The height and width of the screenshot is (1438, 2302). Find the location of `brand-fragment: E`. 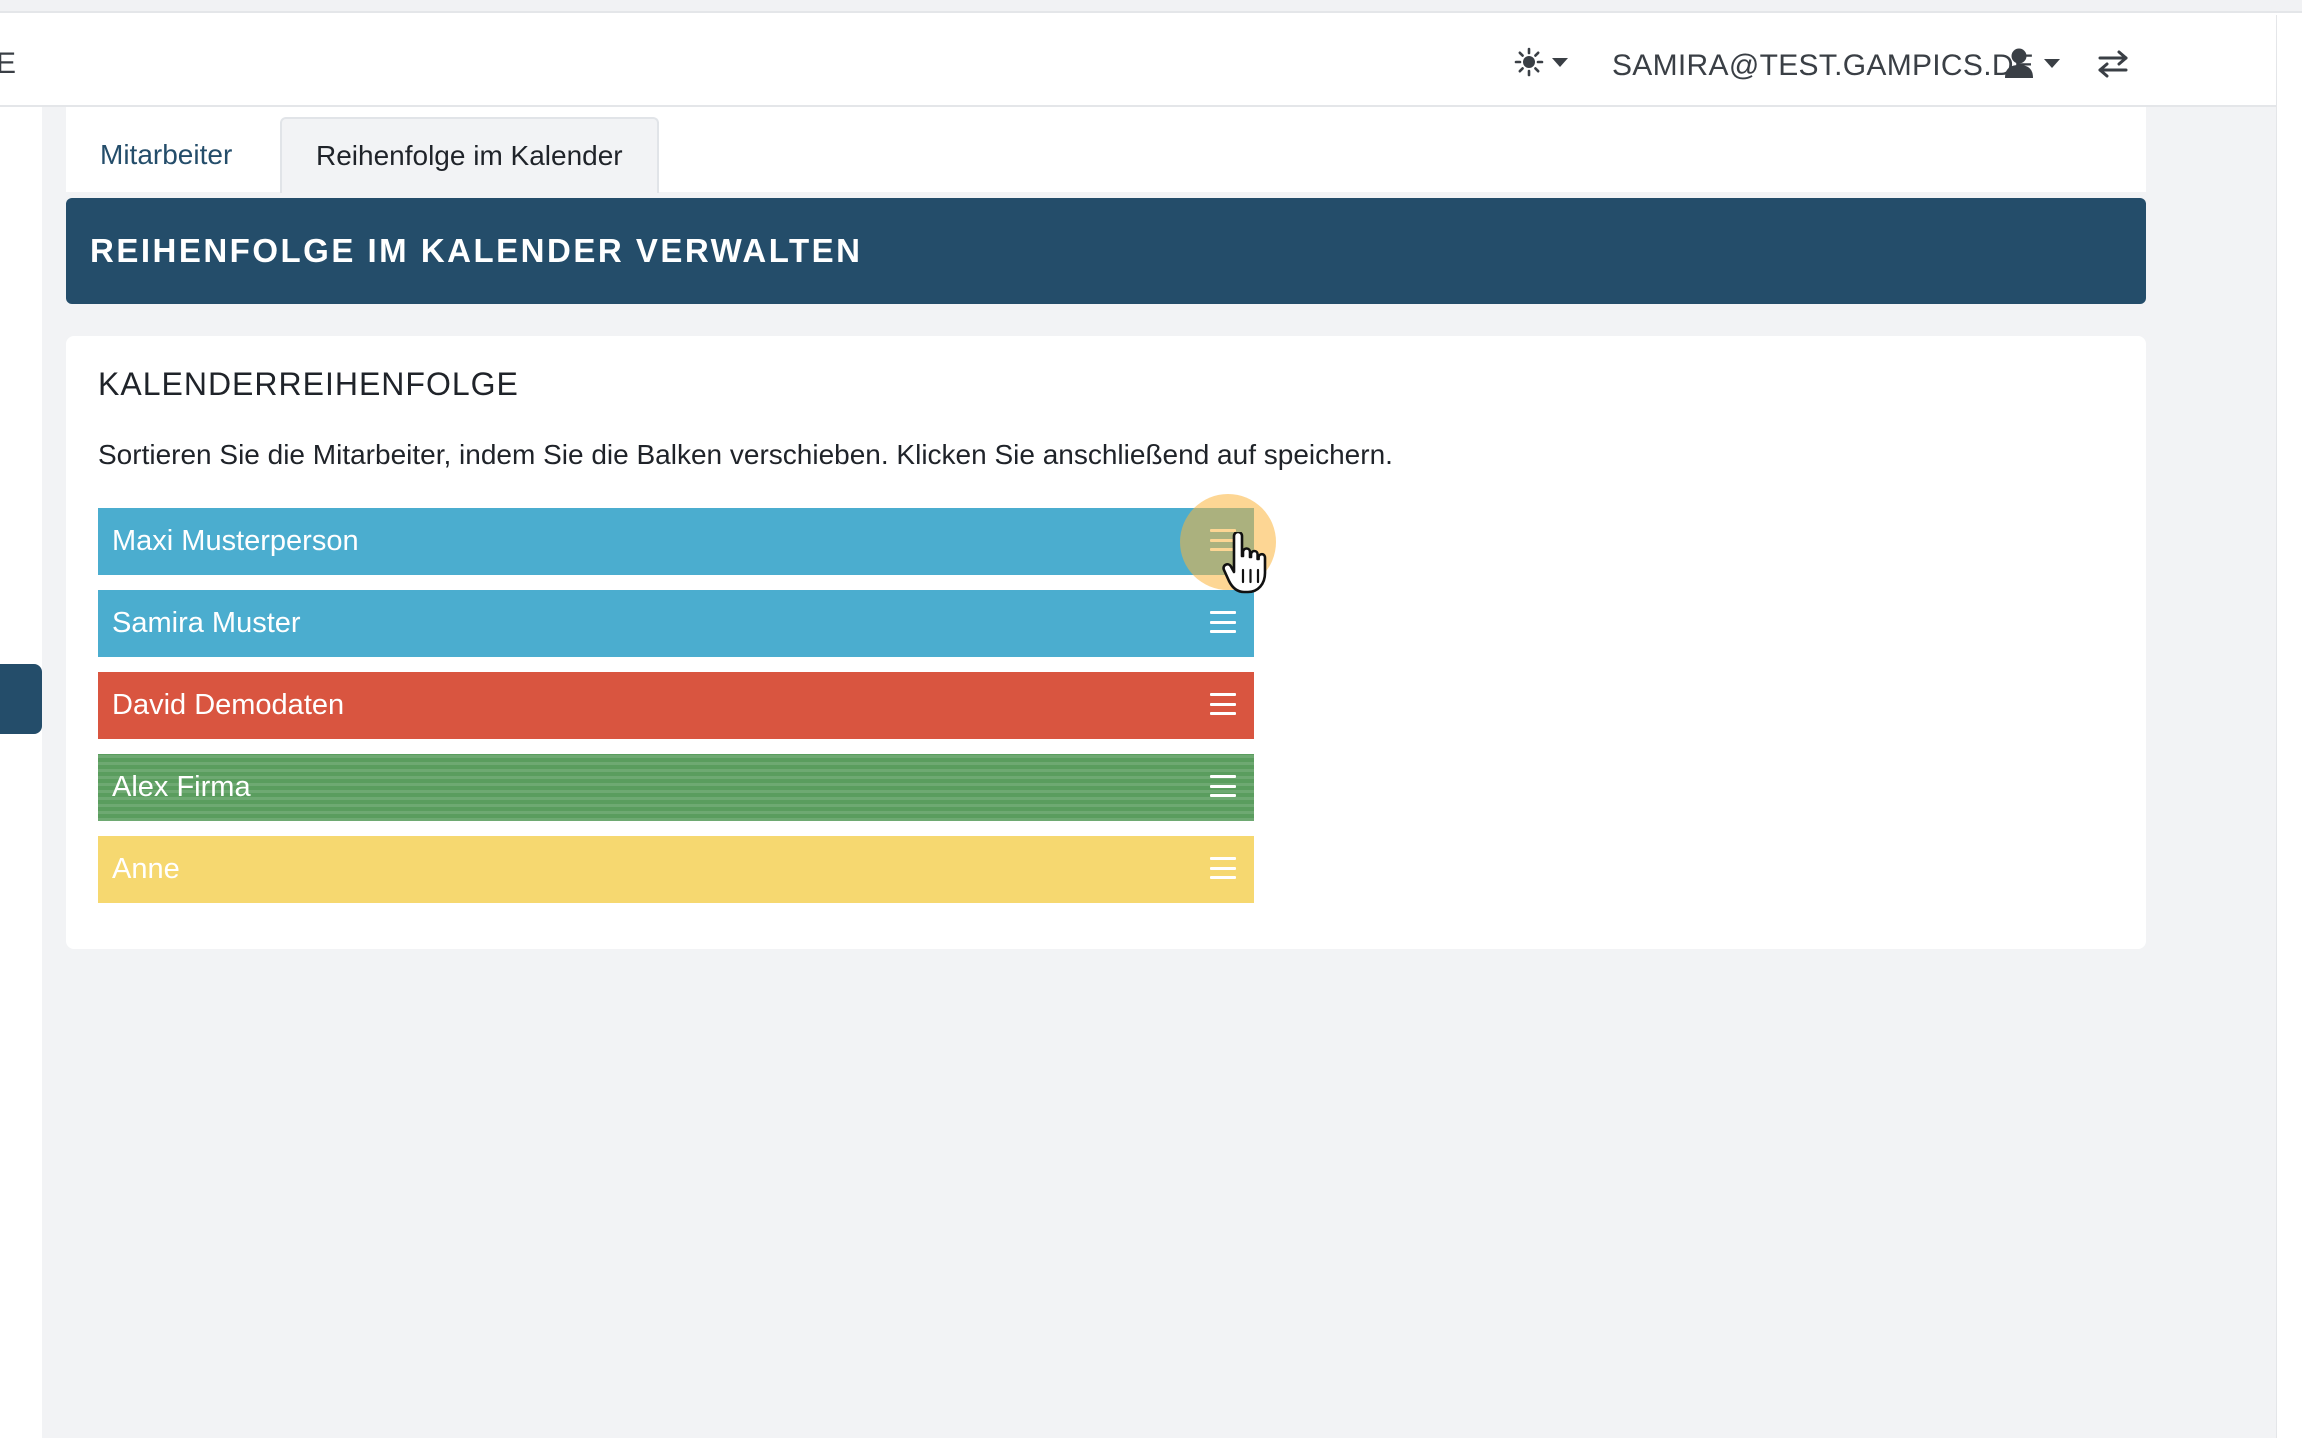

brand-fragment: E is located at coordinates (8, 63).